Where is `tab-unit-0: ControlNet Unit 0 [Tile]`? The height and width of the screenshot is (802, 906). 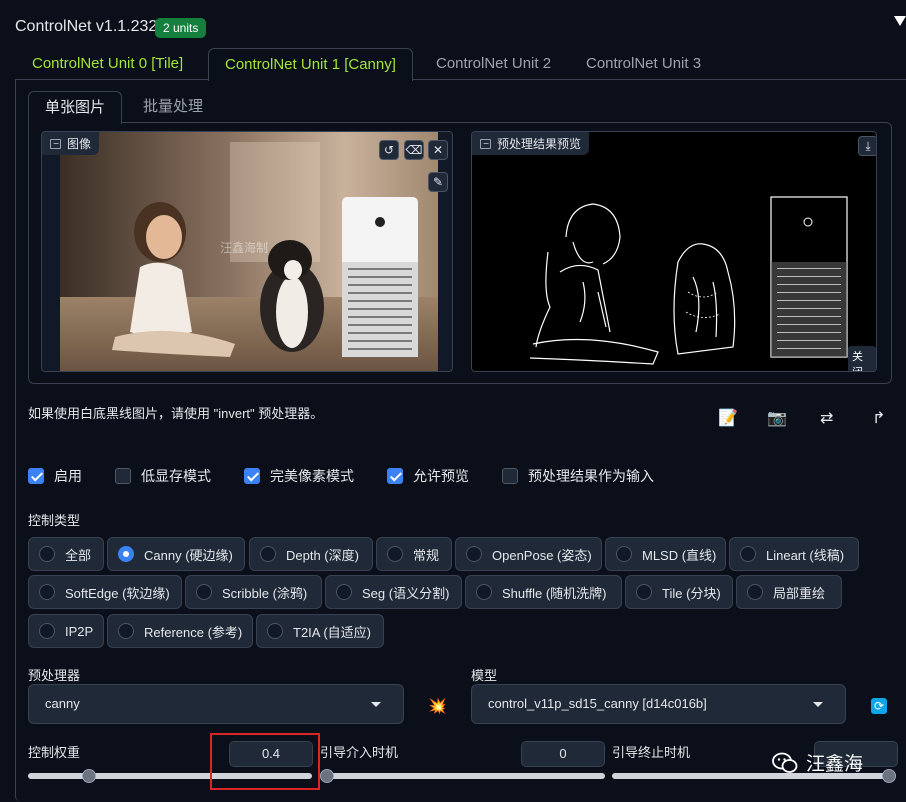
tab-unit-0: ControlNet Unit 0 [Tile] is located at coordinates (107, 64).